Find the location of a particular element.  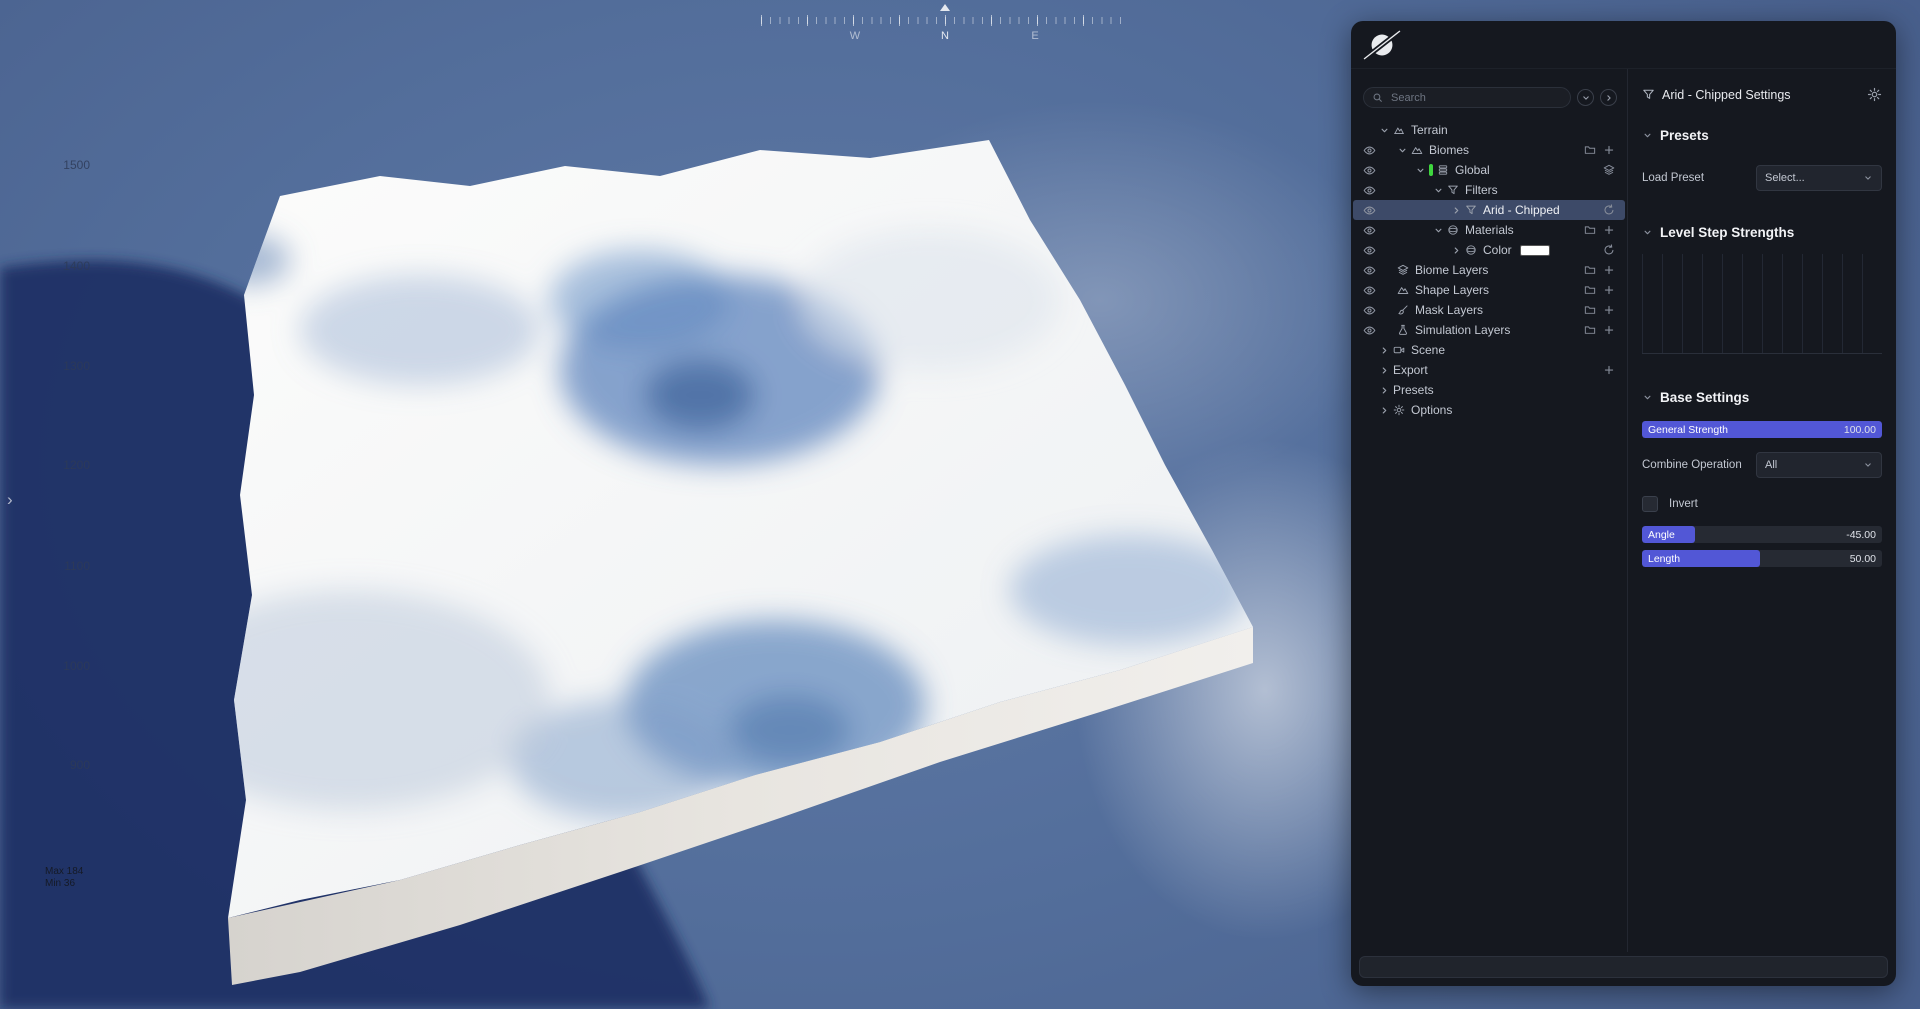

tree-item-shape-layers: Shape Layers is located at coordinates (1489, 290).